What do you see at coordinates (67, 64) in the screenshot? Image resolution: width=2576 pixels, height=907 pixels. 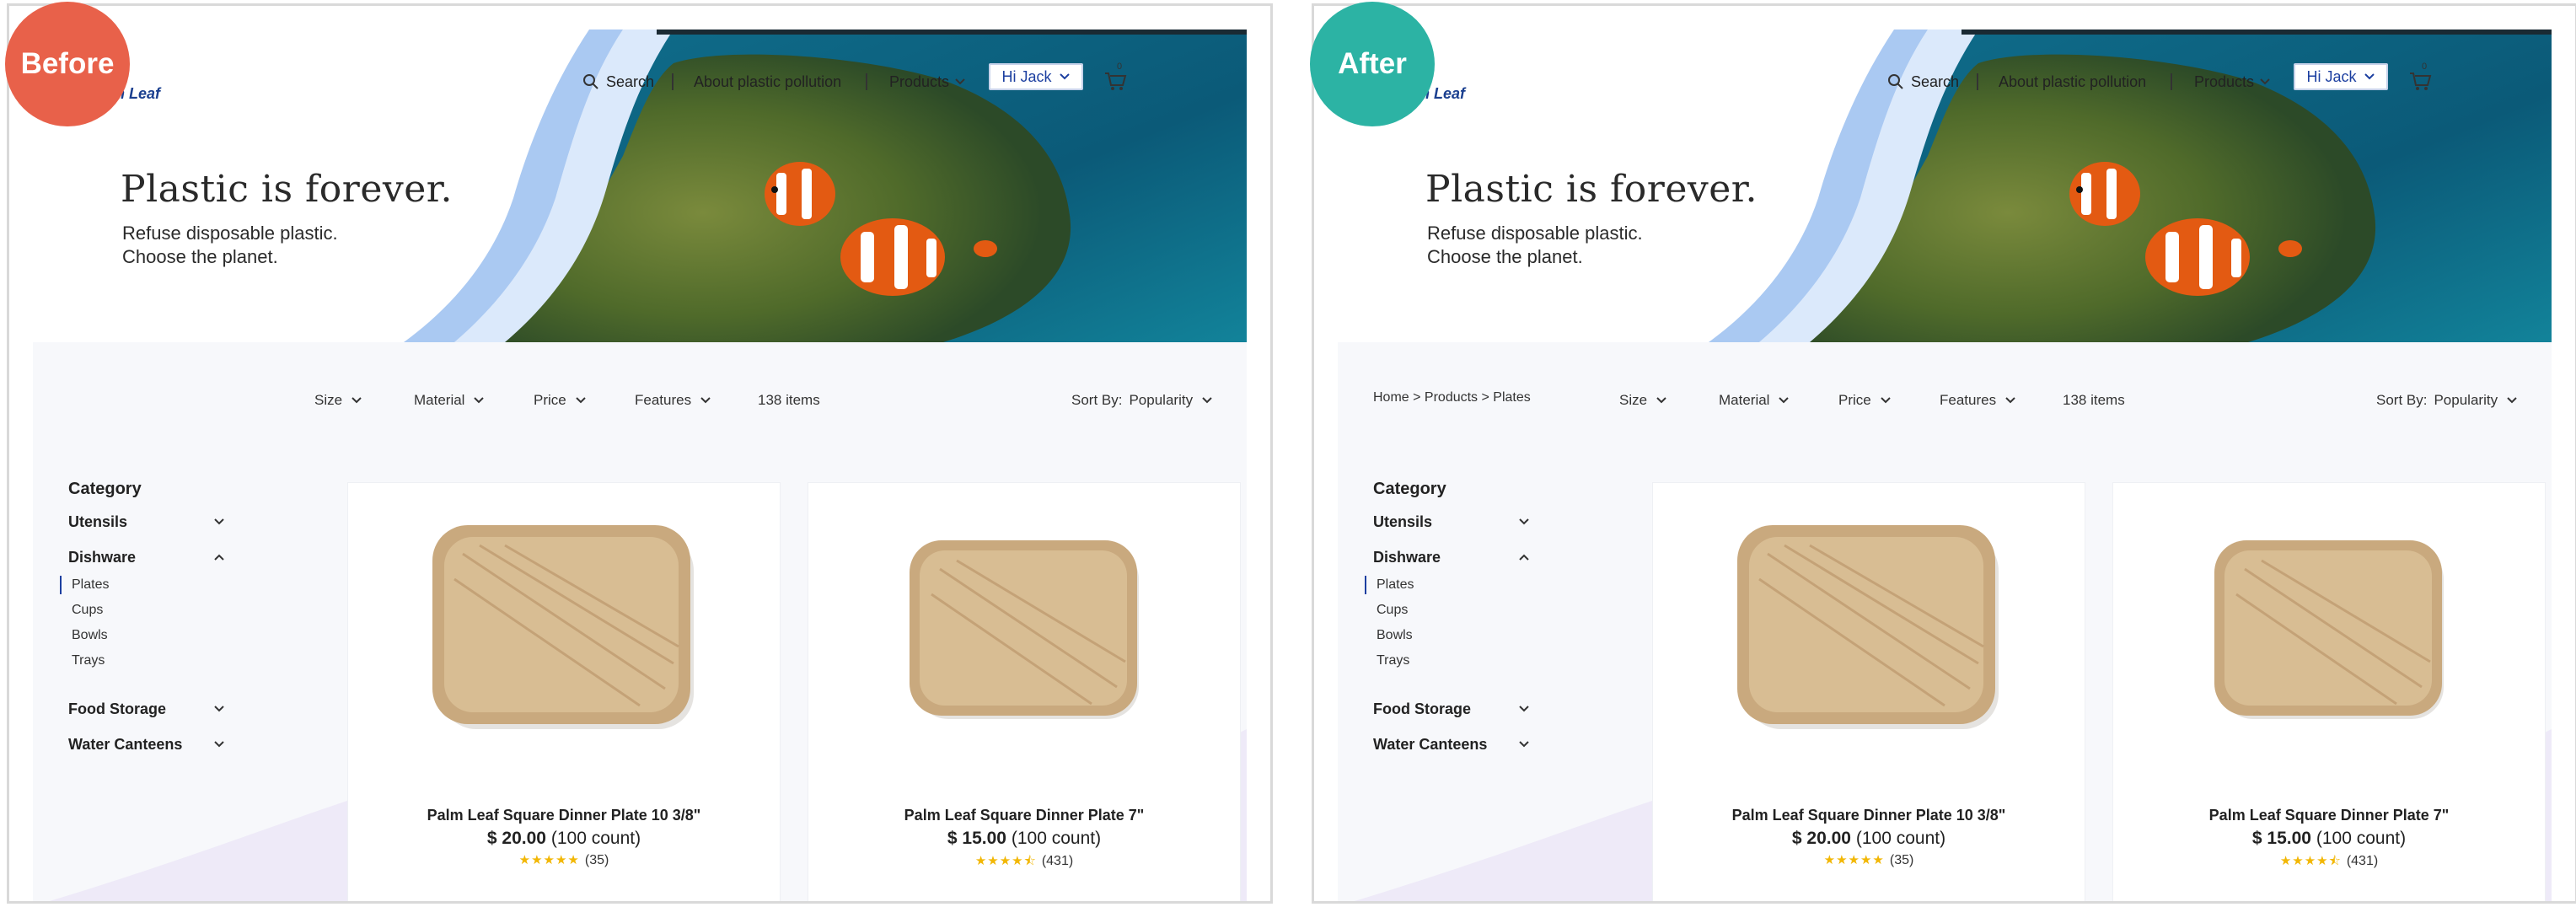 I see `before-badge: Before` at bounding box center [67, 64].